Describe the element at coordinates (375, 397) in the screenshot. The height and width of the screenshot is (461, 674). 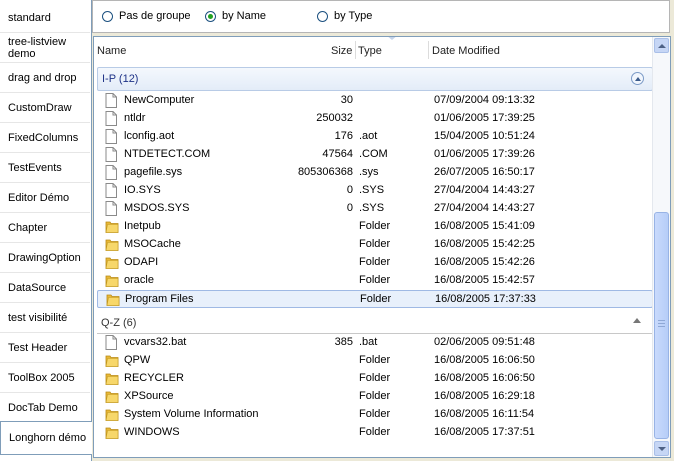
I see `list-item: XPSource Folder 16/08/2005 16:29:18` at that location.